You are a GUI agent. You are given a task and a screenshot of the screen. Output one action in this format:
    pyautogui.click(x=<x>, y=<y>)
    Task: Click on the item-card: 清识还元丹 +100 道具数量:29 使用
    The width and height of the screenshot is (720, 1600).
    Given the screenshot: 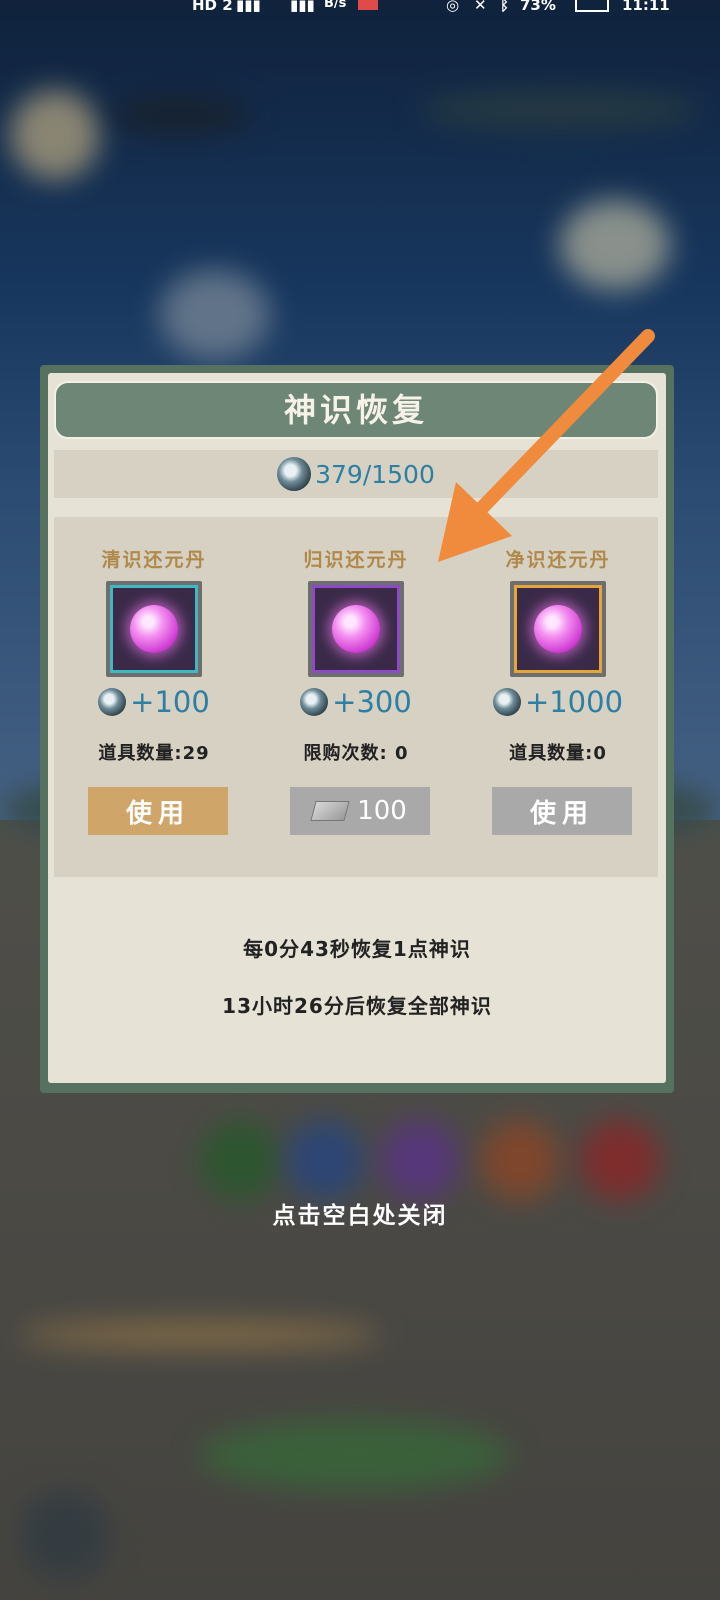 What is the action you would take?
    pyautogui.click(x=154, y=697)
    